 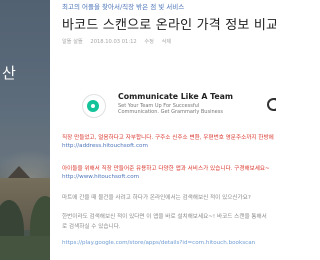 What do you see at coordinates (91, 227) in the screenshot?
I see `body-paragraph: 로 검색하실 수 있습니다.` at bounding box center [91, 227].